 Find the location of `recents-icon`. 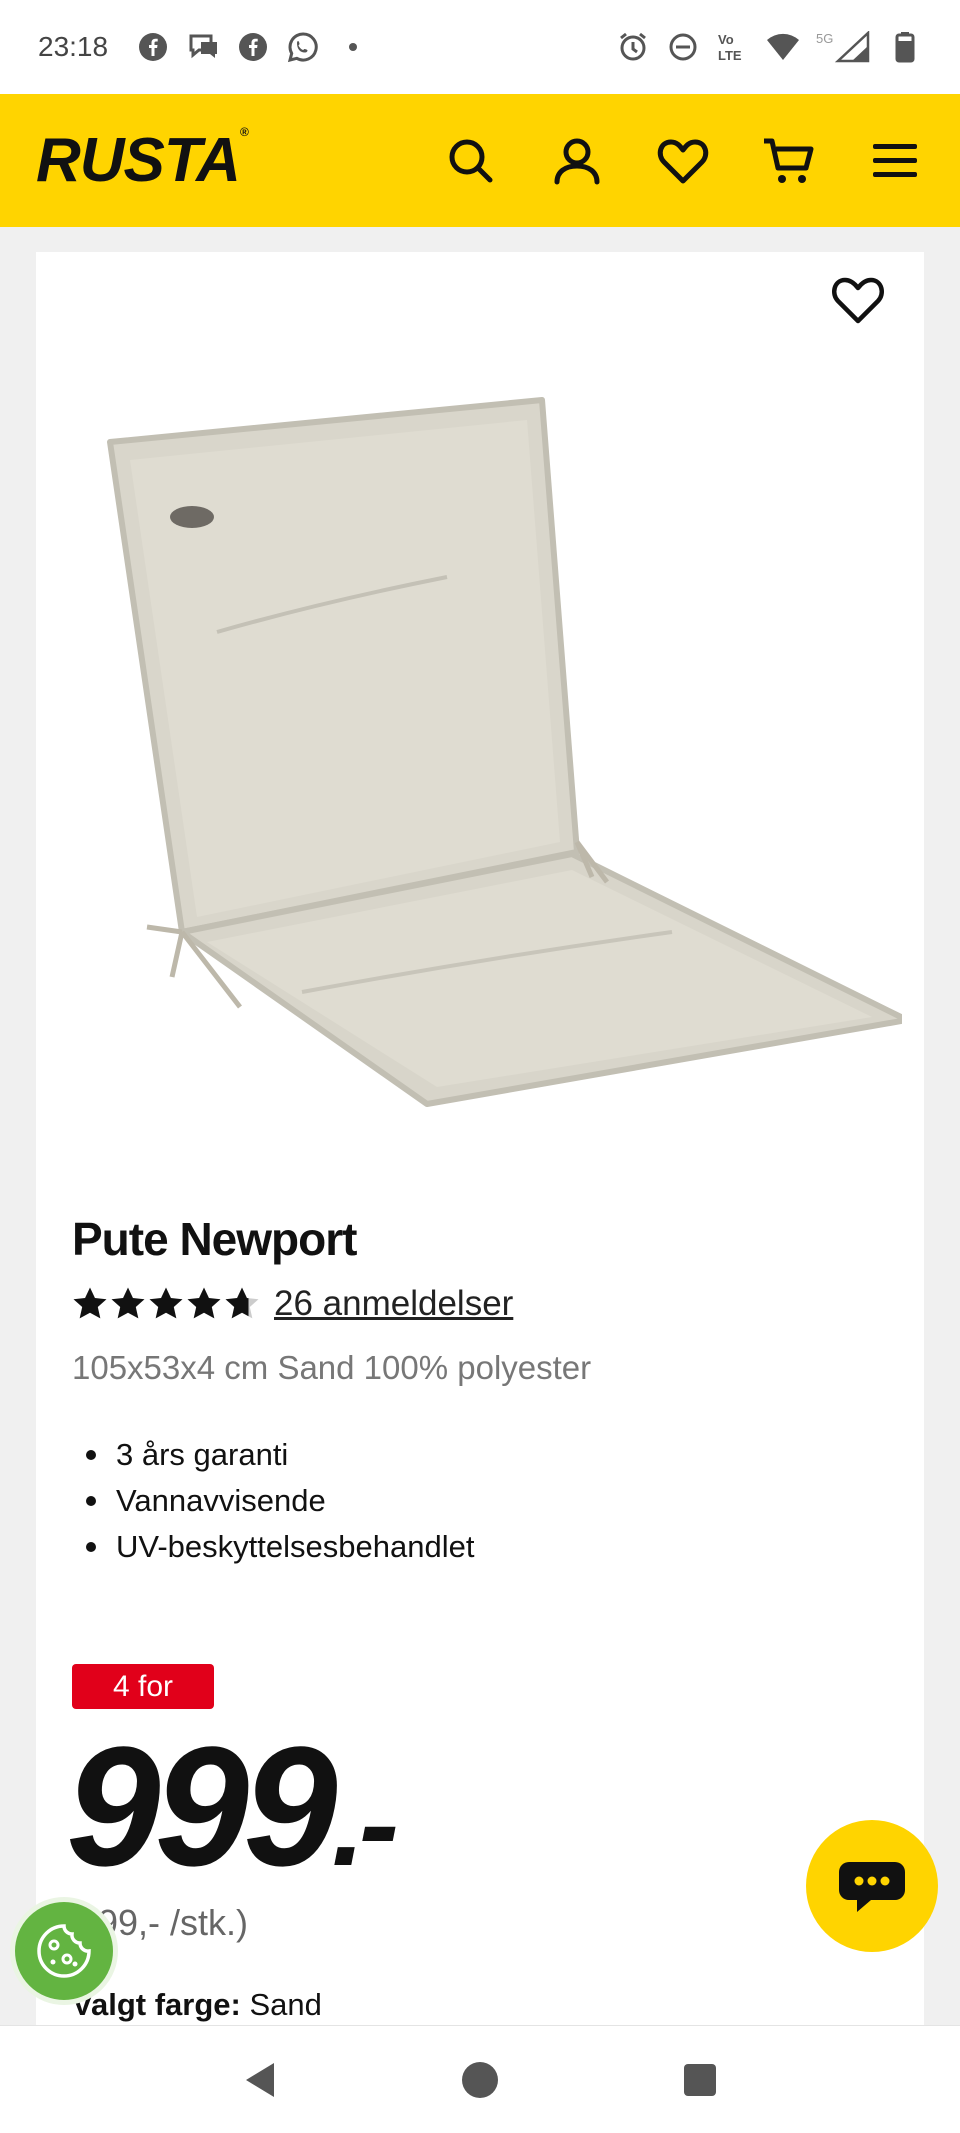

recents-icon is located at coordinates (700, 2080).